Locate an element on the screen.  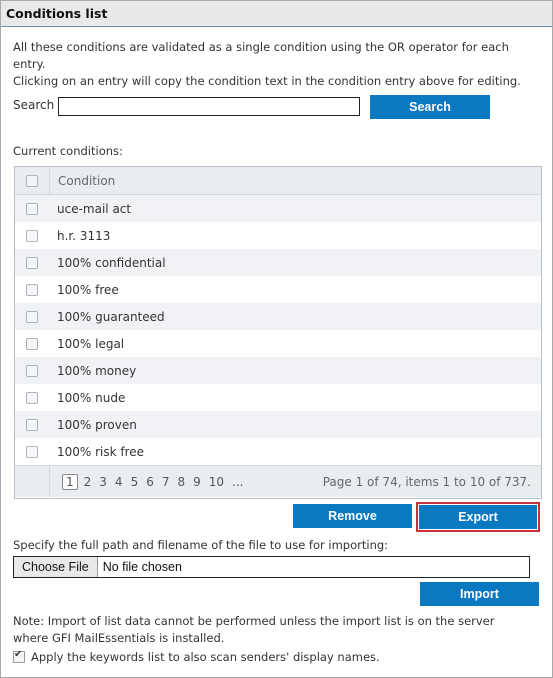
condition-text: 100% confidential is located at coordinates (111, 262).